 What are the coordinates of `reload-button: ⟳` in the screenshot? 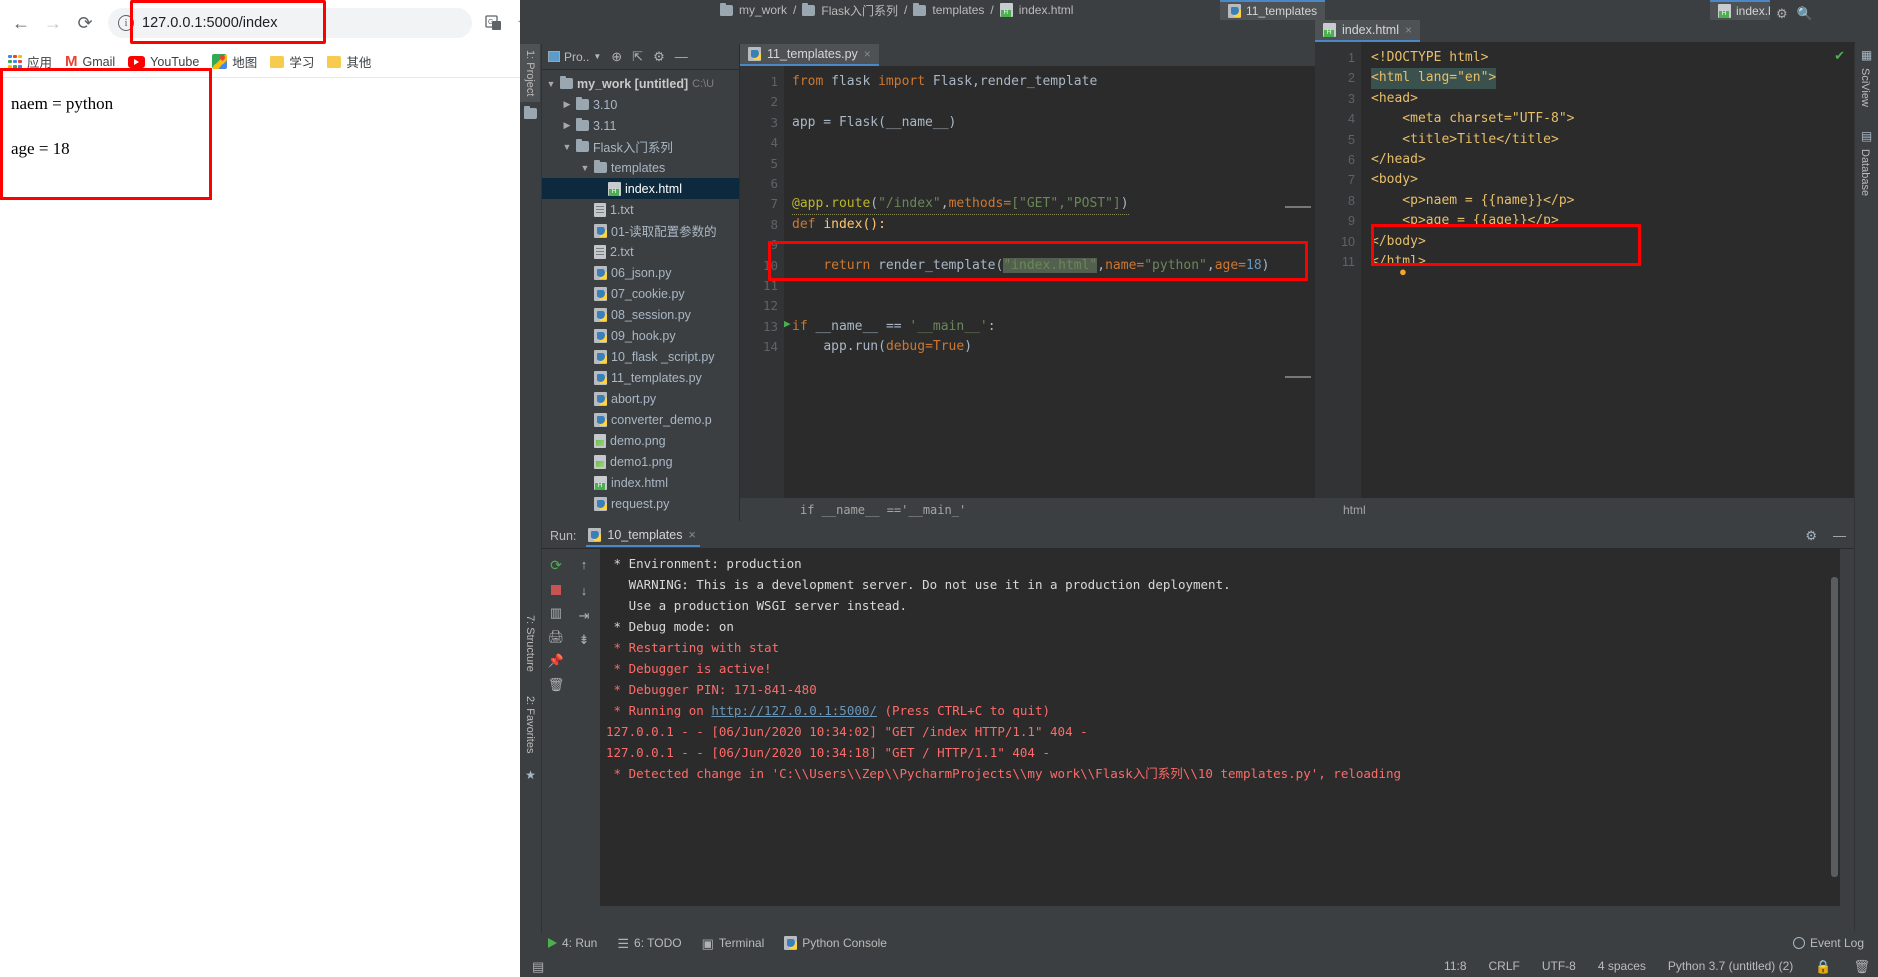 It's located at (85, 23).